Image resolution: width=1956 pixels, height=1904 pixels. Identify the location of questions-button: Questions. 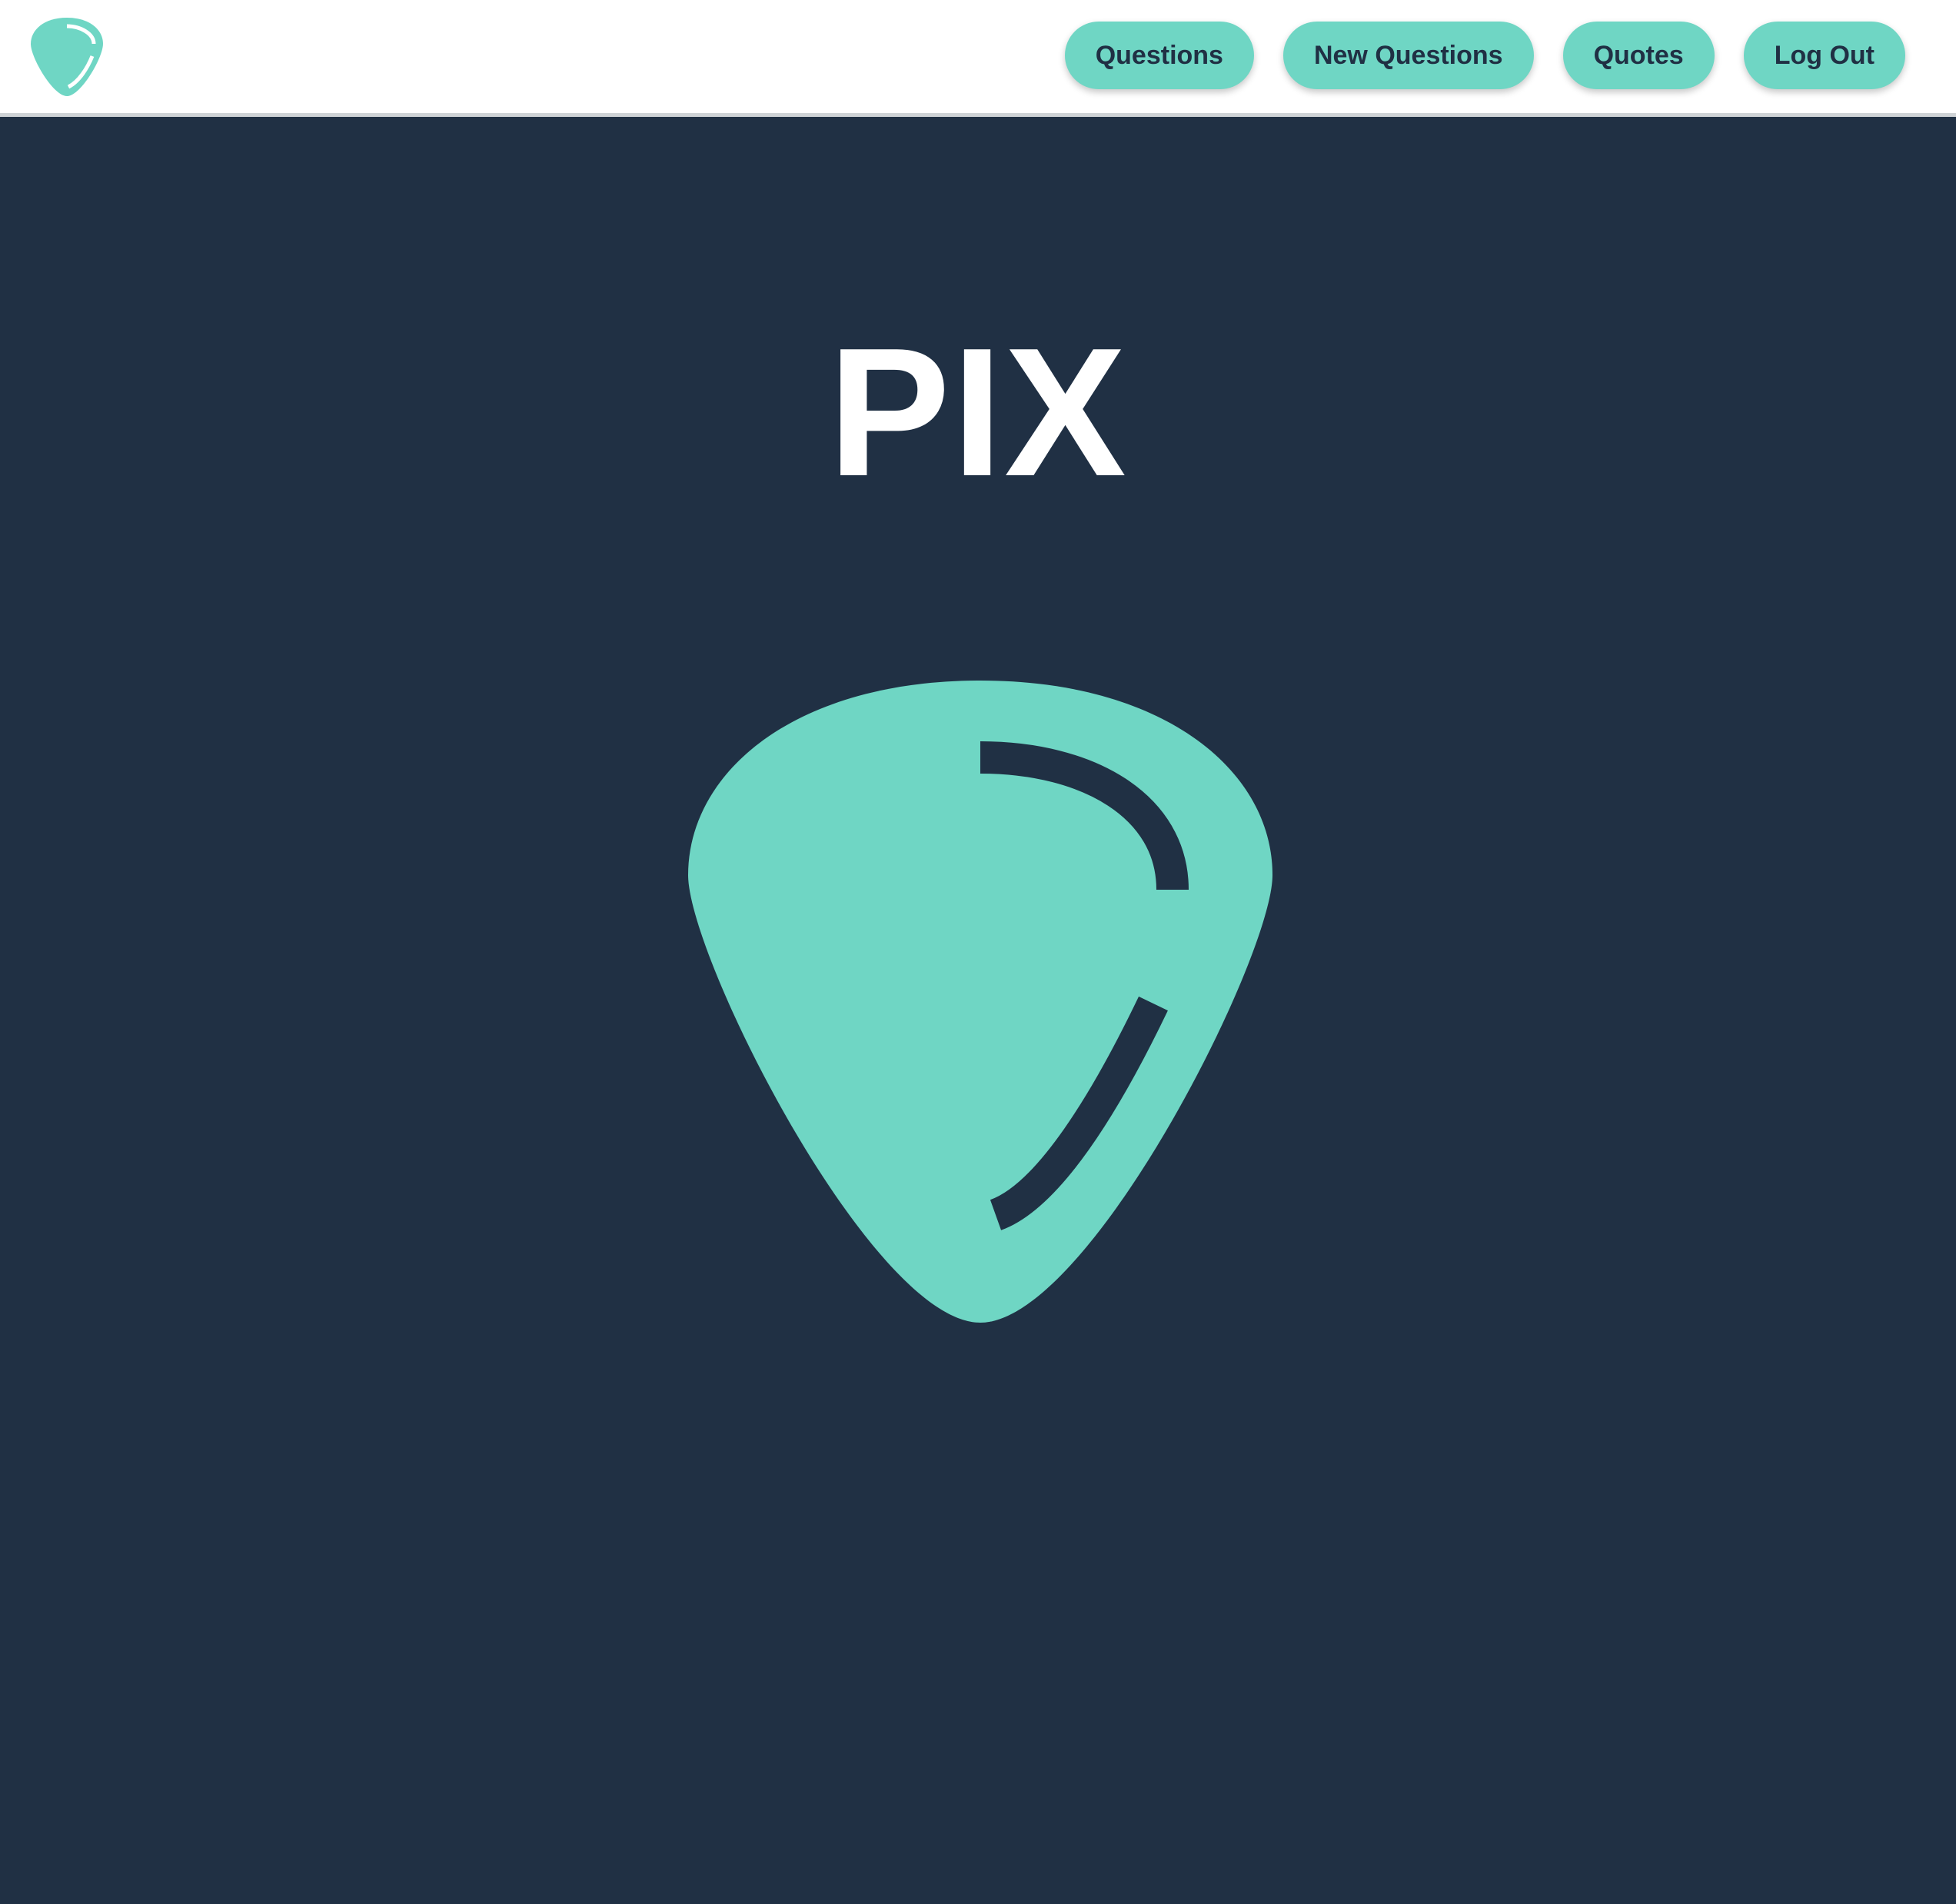
(1159, 55).